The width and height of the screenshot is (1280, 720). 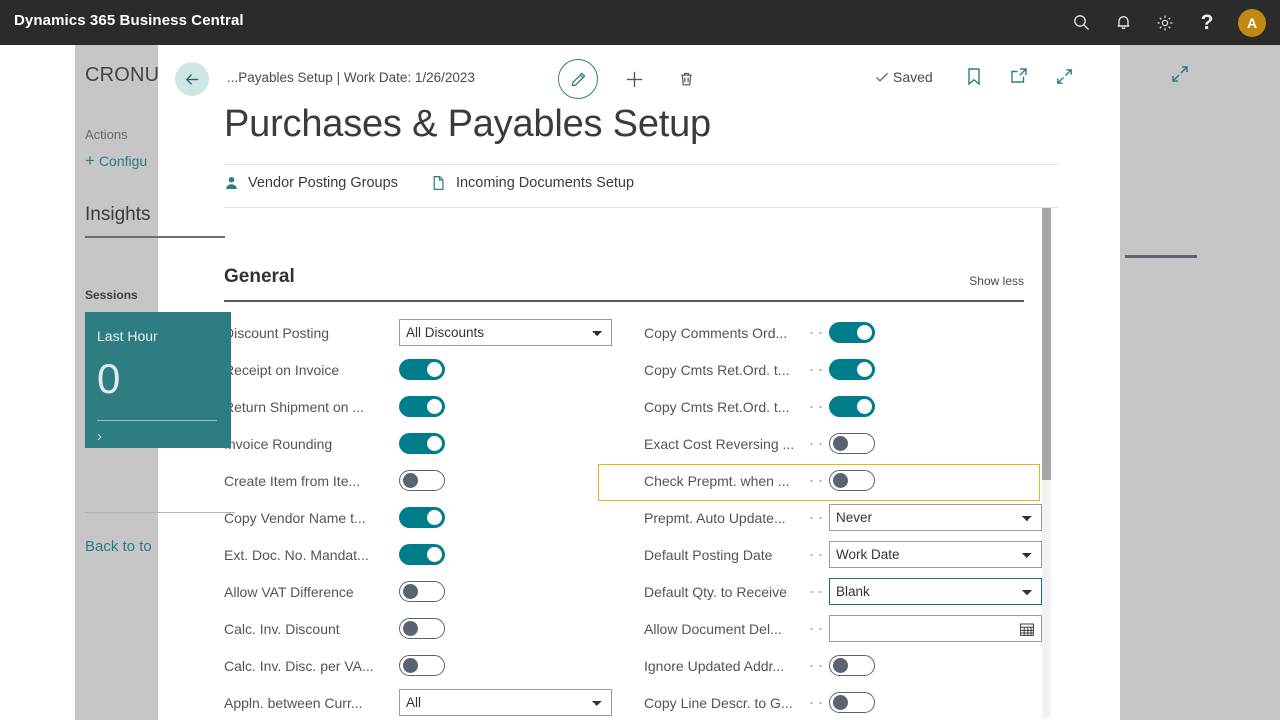 What do you see at coordinates (913, 77) in the screenshot?
I see `saved-label: Saved` at bounding box center [913, 77].